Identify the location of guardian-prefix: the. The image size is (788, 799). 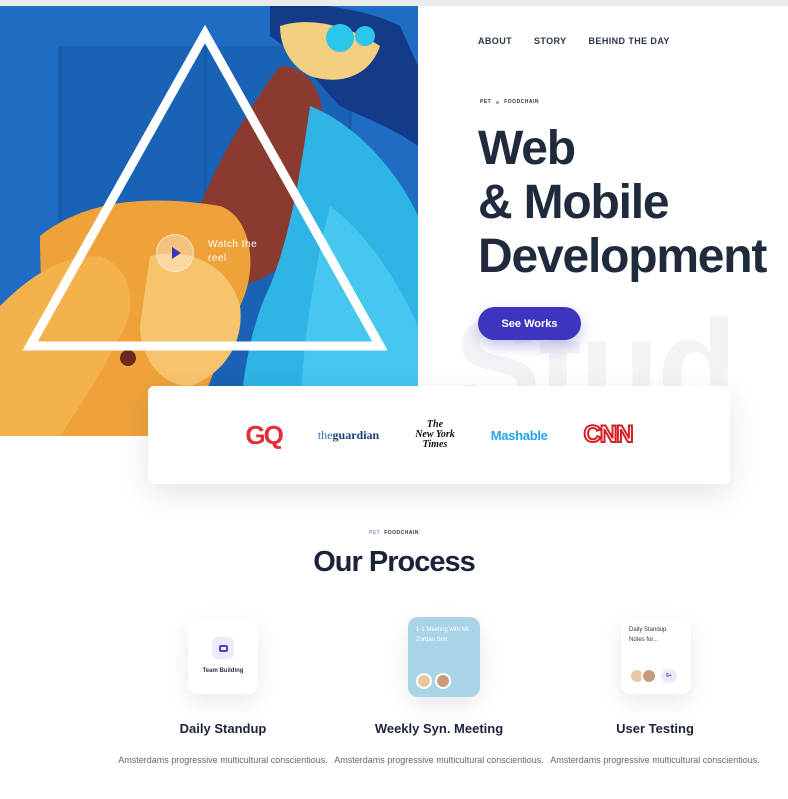
(325, 434).